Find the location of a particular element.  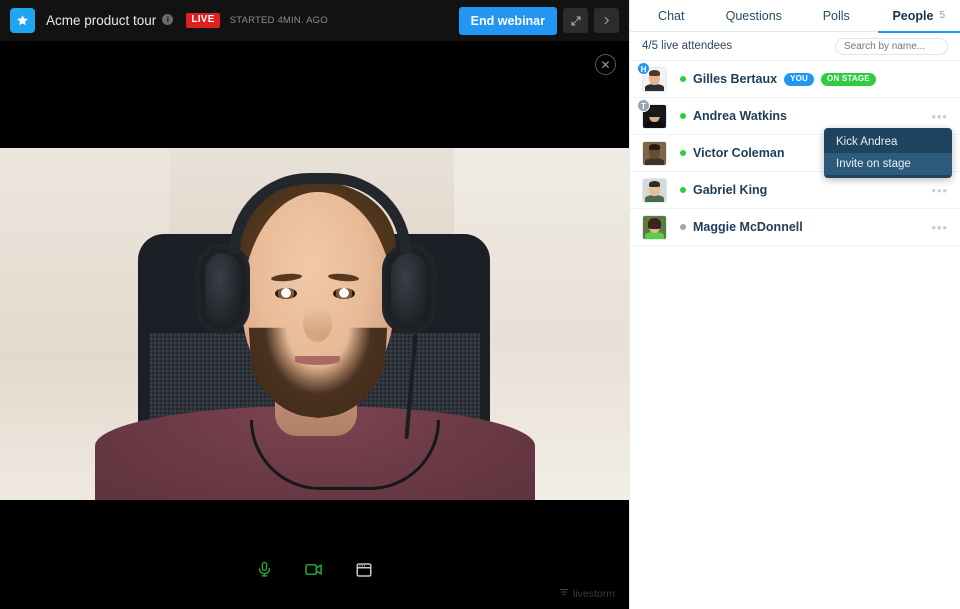

tab-people-label: People is located at coordinates (913, 15).